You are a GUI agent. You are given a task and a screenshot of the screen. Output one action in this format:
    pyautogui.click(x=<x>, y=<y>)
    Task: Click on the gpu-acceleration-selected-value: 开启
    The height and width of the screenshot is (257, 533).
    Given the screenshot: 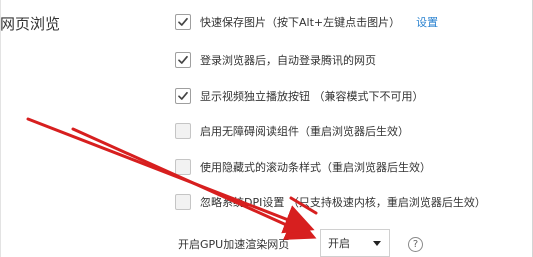 What is the action you would take?
    pyautogui.click(x=339, y=243)
    